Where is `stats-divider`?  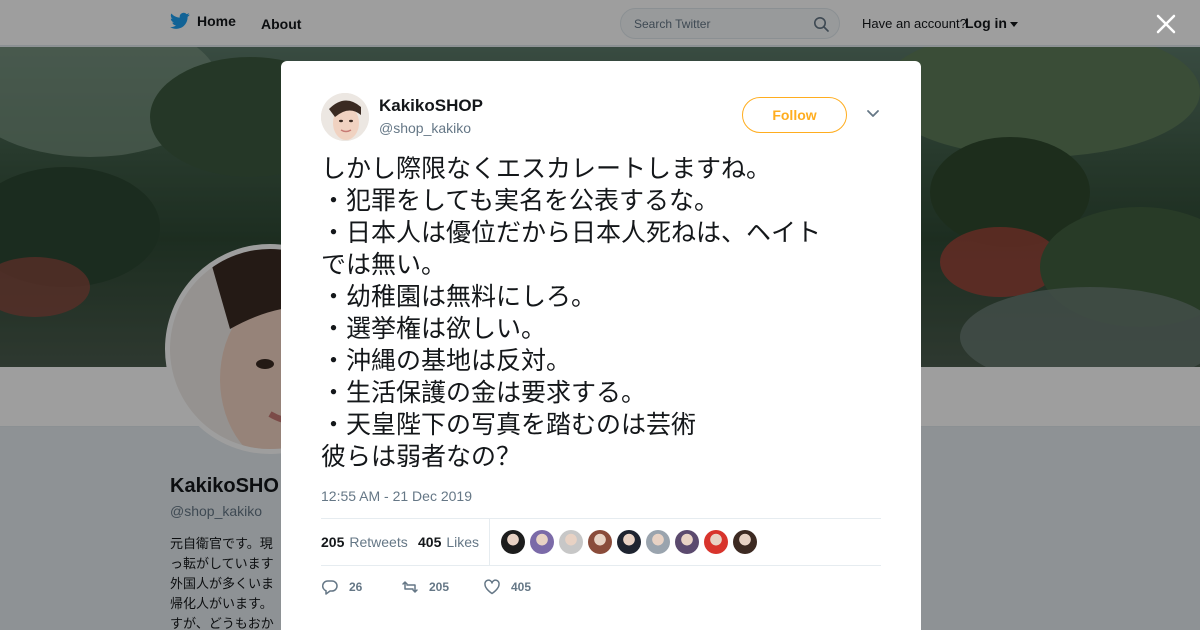 stats-divider is located at coordinates (489, 542).